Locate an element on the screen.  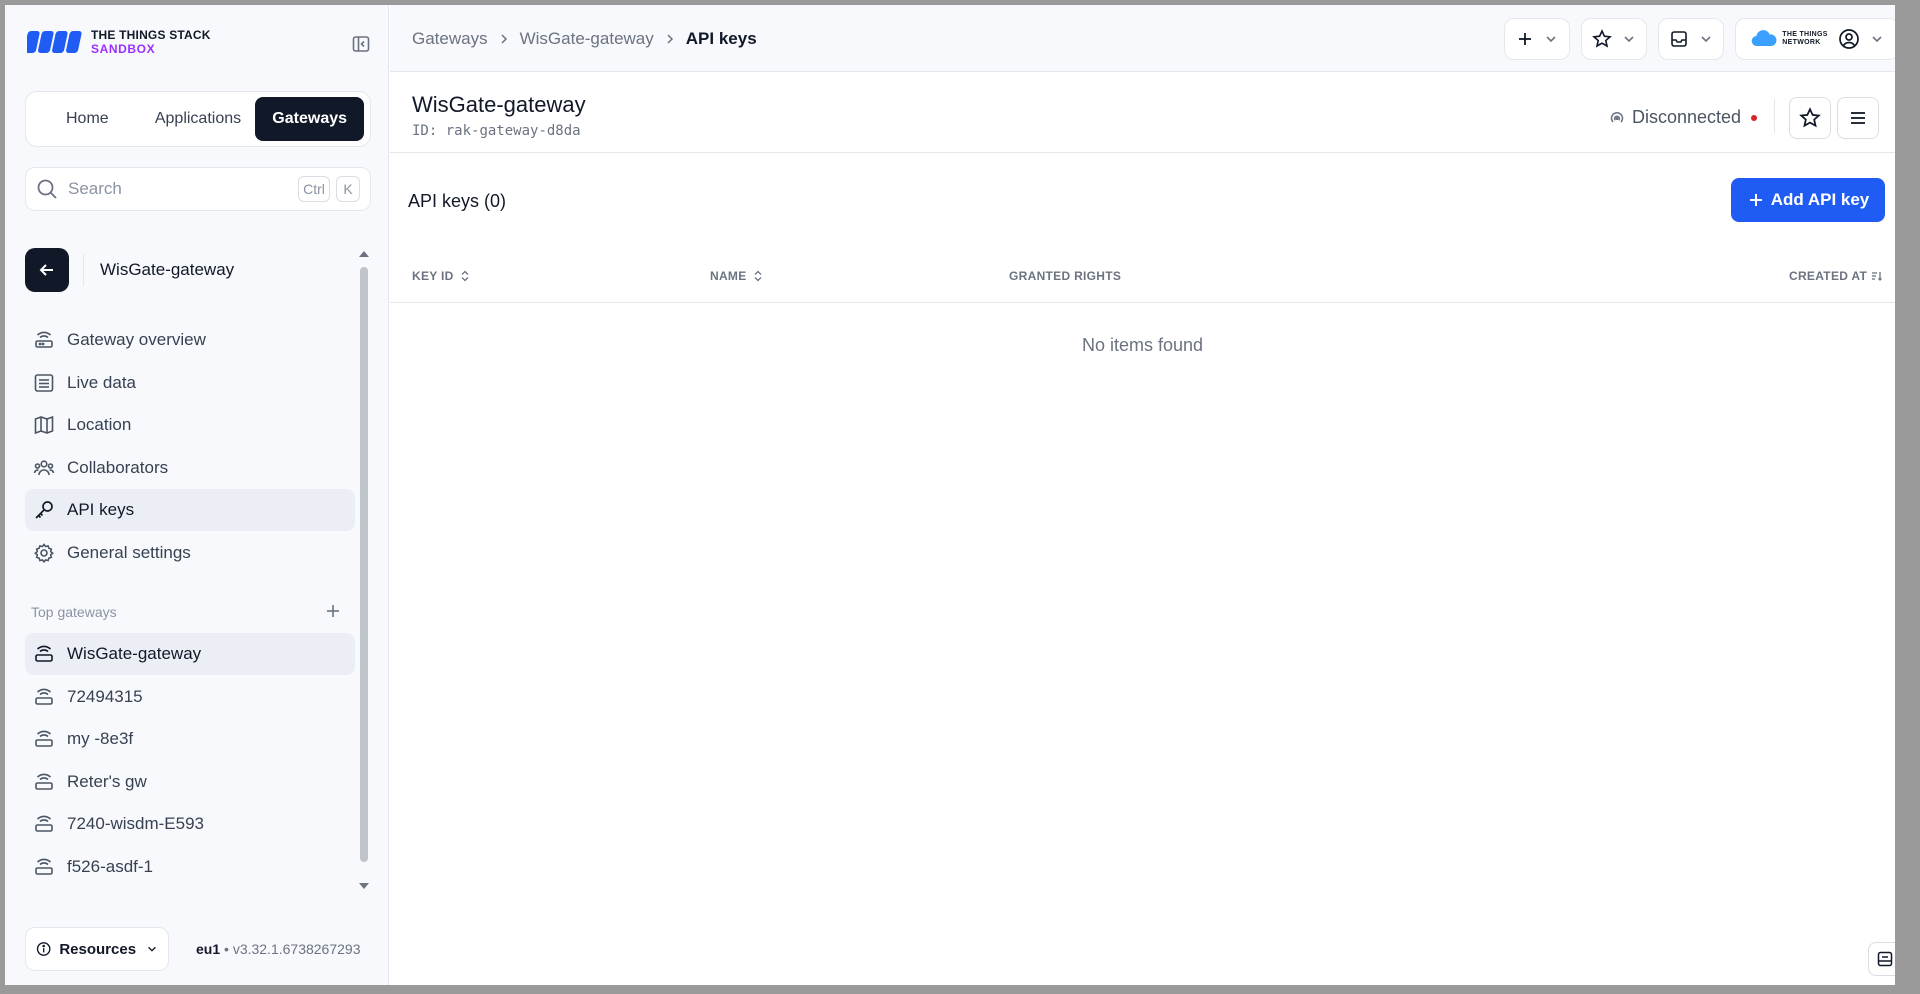
connection-status: Disconnected is located at coordinates (1683, 117).